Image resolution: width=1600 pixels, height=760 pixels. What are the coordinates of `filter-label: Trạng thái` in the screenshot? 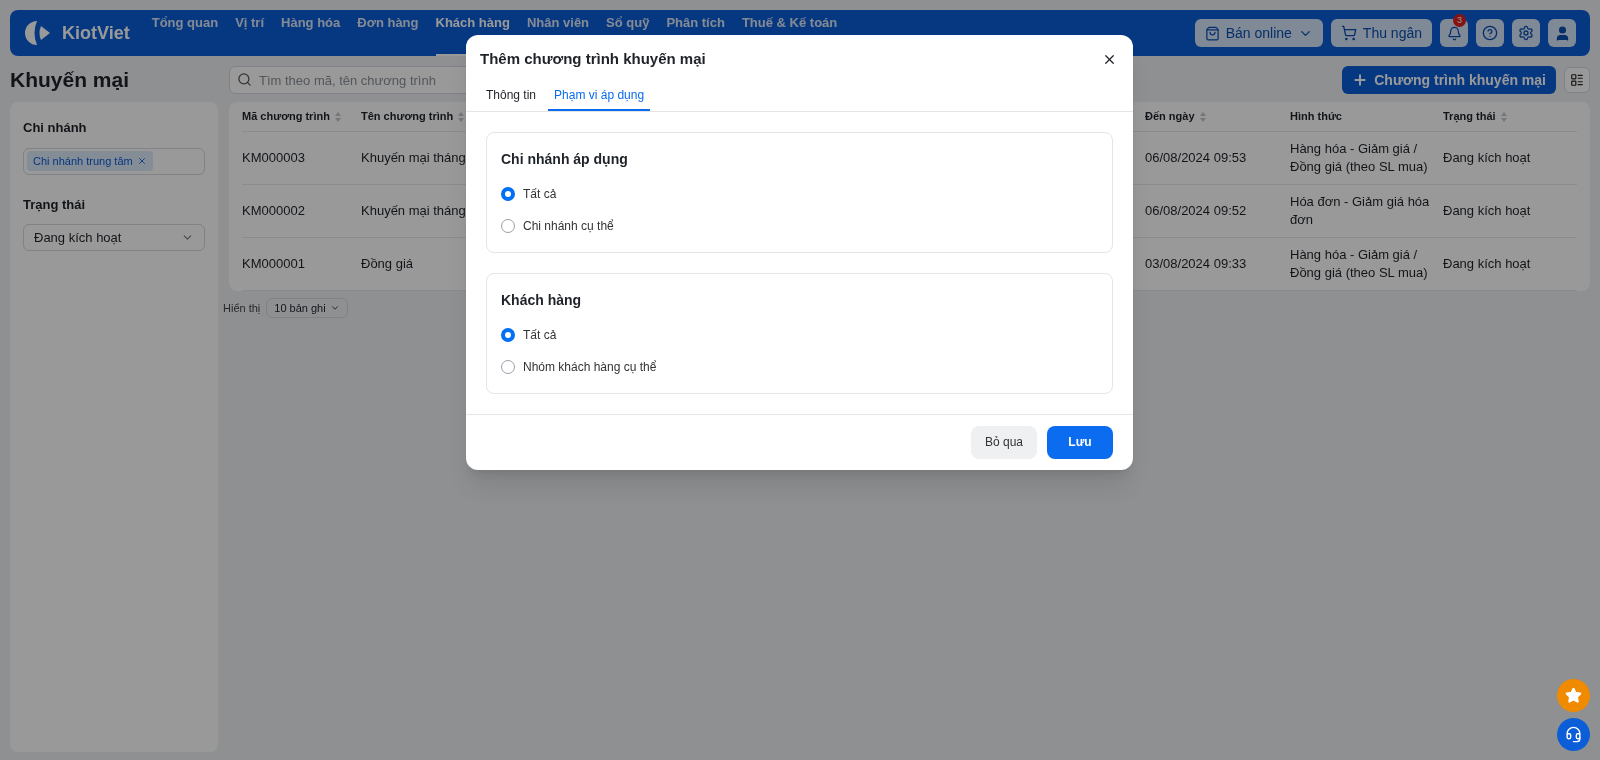 It's located at (55, 204).